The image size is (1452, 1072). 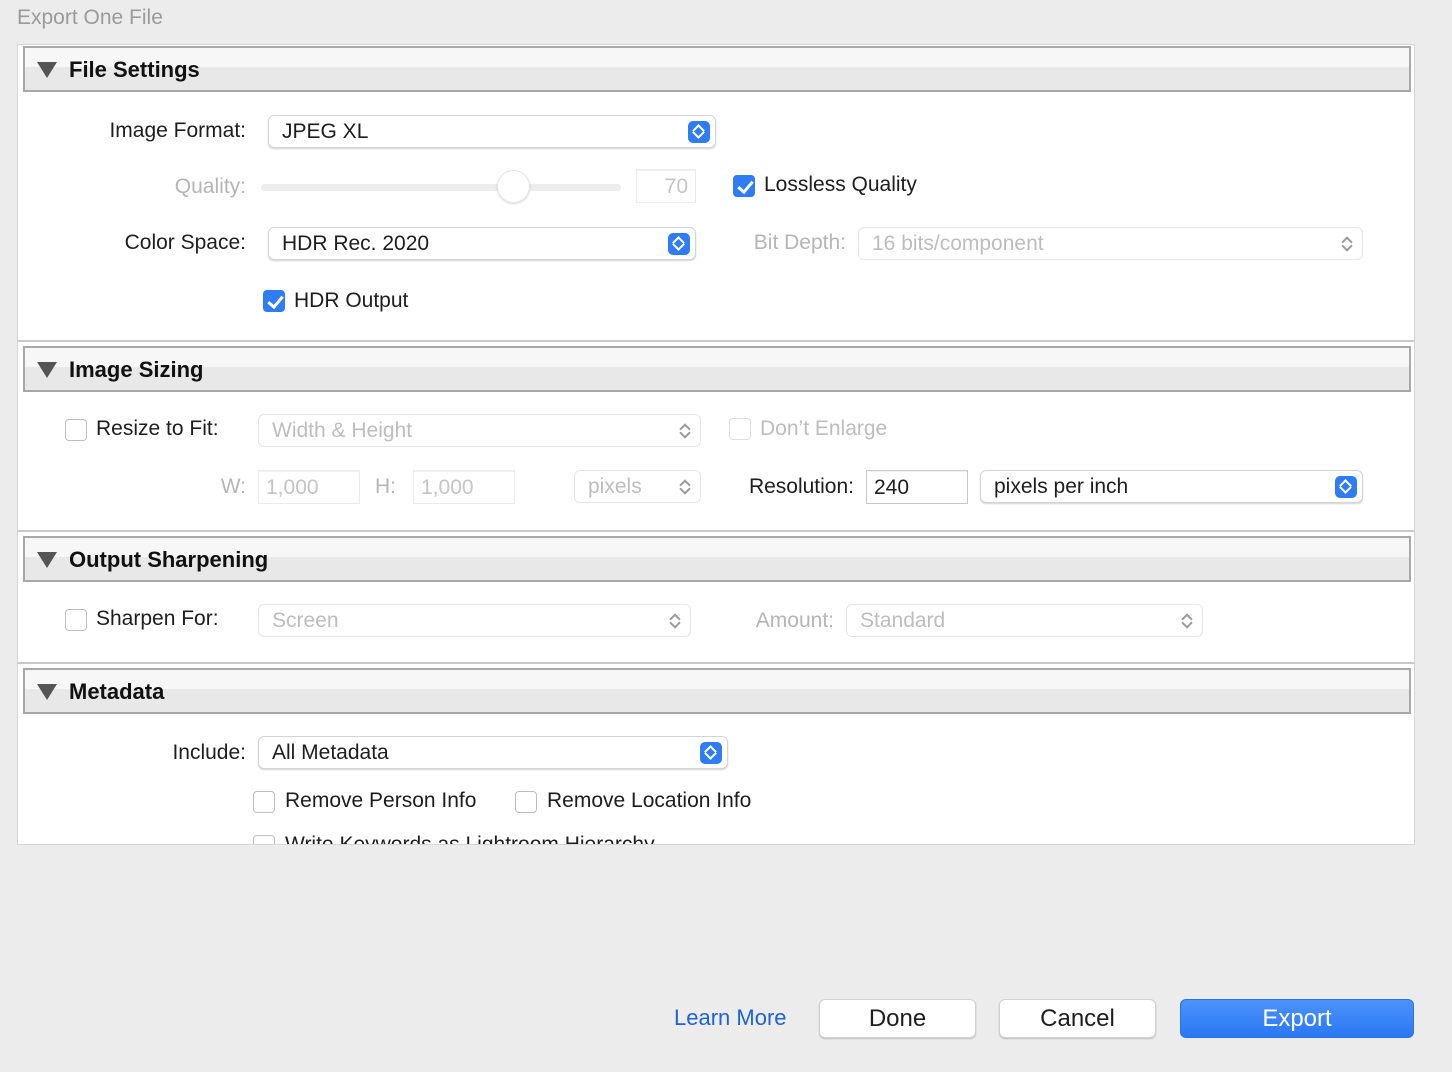 What do you see at coordinates (1077, 1018) in the screenshot?
I see `cancel-button: Cancel` at bounding box center [1077, 1018].